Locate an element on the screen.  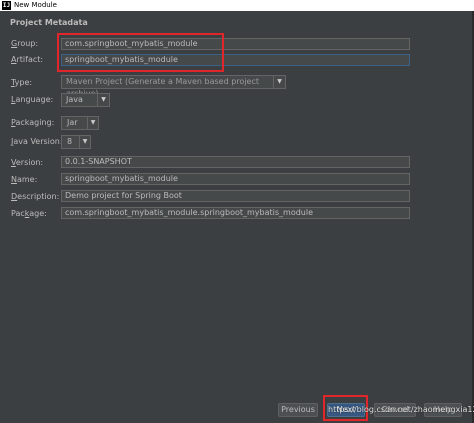
group-label: Group: is located at coordinates (25, 43).